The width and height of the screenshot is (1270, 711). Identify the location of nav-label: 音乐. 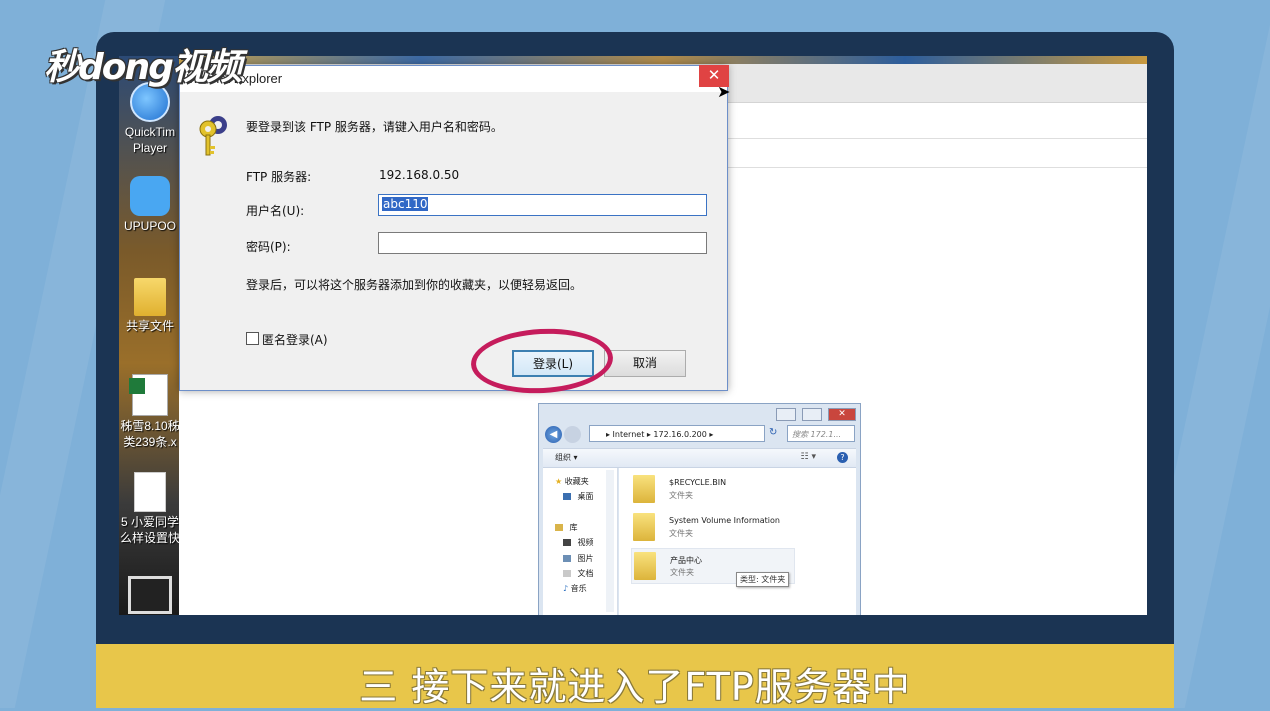
(578, 588).